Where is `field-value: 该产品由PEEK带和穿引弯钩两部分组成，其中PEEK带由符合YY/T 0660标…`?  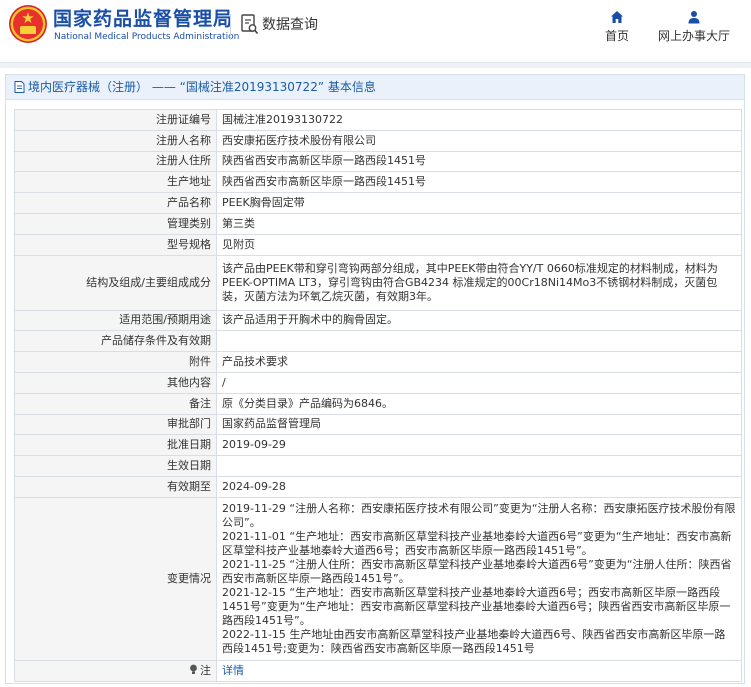
field-value: 该产品由PEEK带和穿引弯钩两部分组成，其中PEEK带由符合YY/T 0660标… is located at coordinates (479, 282).